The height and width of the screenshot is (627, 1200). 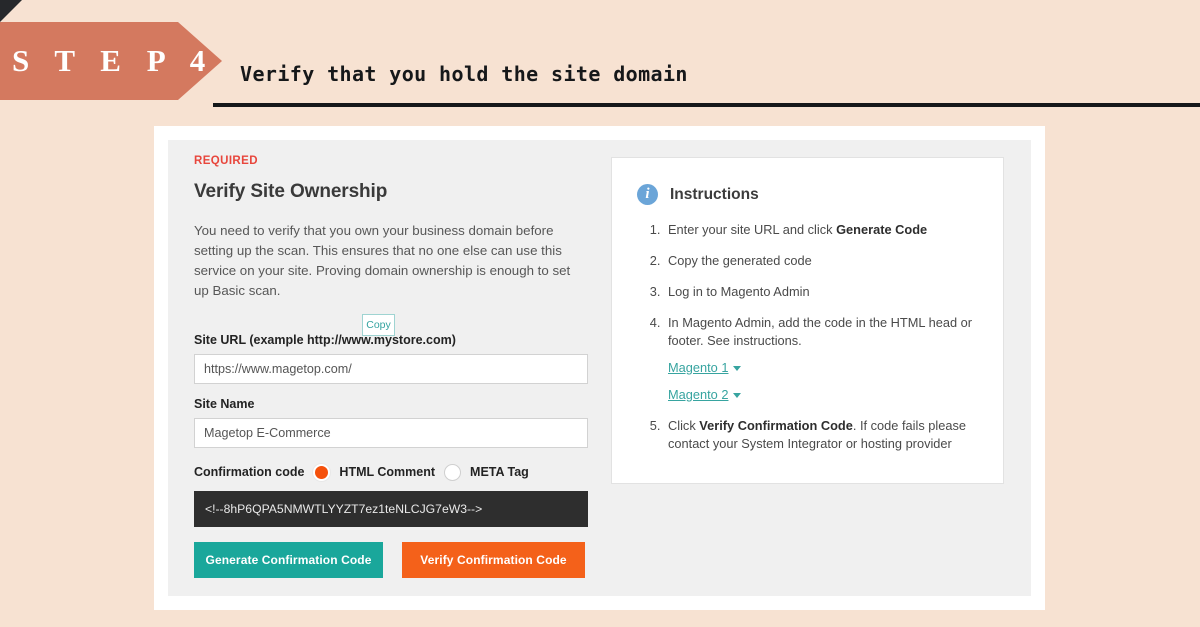 What do you see at coordinates (391, 509) in the screenshot?
I see `confirmation-code-output: <!--8hP6QPA5NMWTLYYZT7ez1teNLCJG7eW3-->` at bounding box center [391, 509].